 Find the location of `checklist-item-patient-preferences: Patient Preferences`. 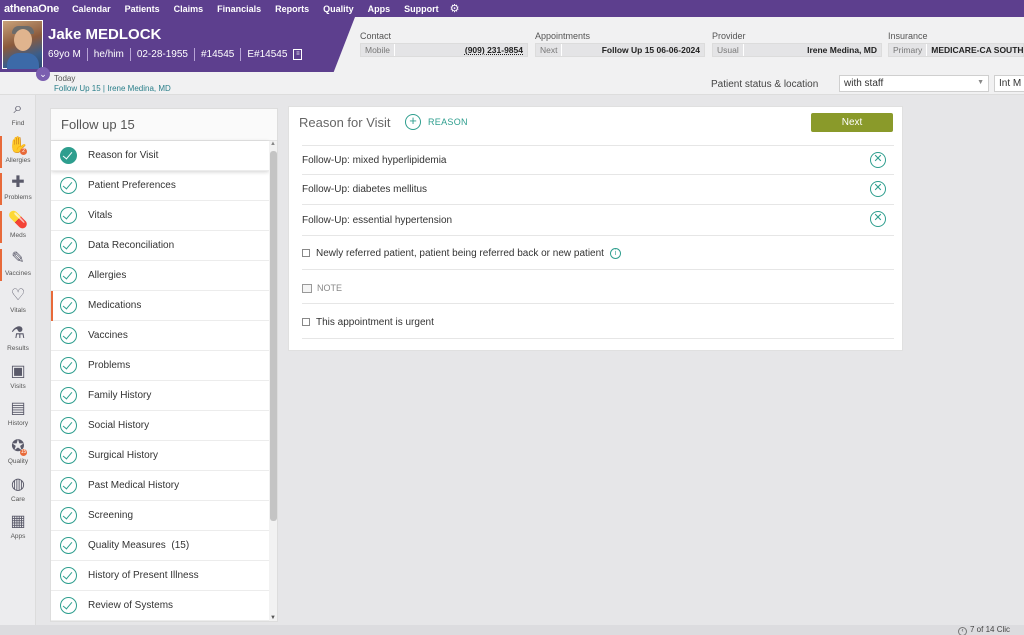

checklist-item-patient-preferences: Patient Preferences is located at coordinates (160, 186).